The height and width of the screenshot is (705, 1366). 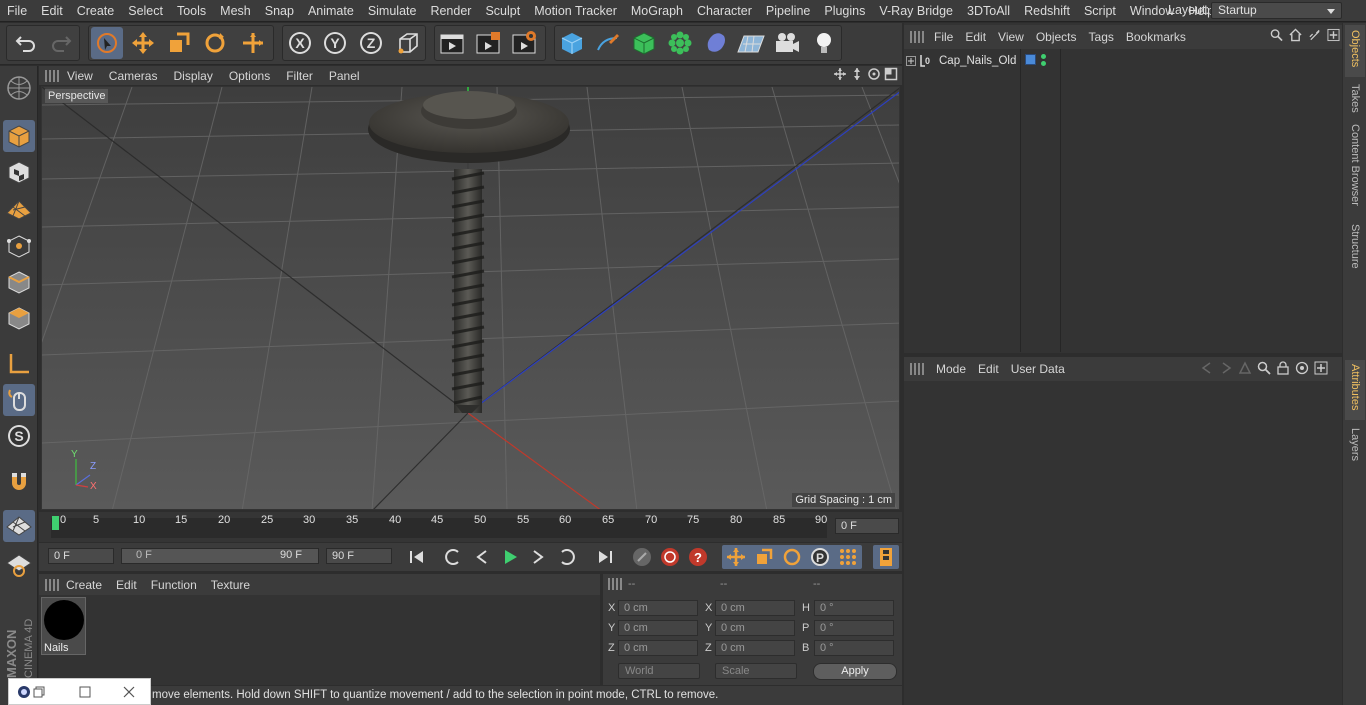 What do you see at coordinates (482, 557) in the screenshot?
I see `previous-frame-icon` at bounding box center [482, 557].